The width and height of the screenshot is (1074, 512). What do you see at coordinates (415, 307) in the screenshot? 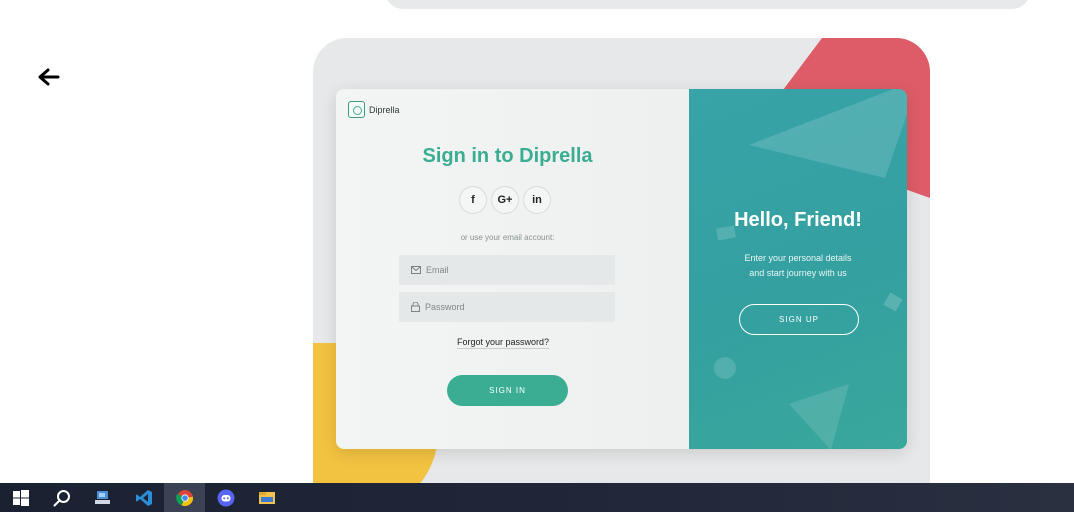
I see `lock-icon` at bounding box center [415, 307].